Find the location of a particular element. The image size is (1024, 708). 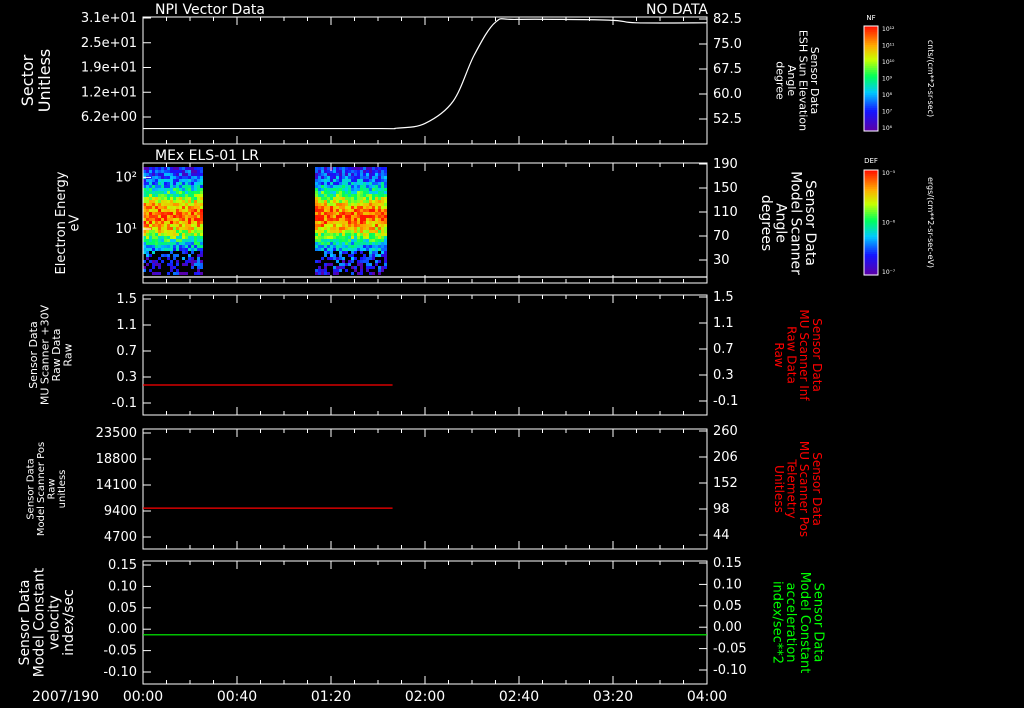

left-tick-label: 2.5e+01 is located at coordinates (109, 43).